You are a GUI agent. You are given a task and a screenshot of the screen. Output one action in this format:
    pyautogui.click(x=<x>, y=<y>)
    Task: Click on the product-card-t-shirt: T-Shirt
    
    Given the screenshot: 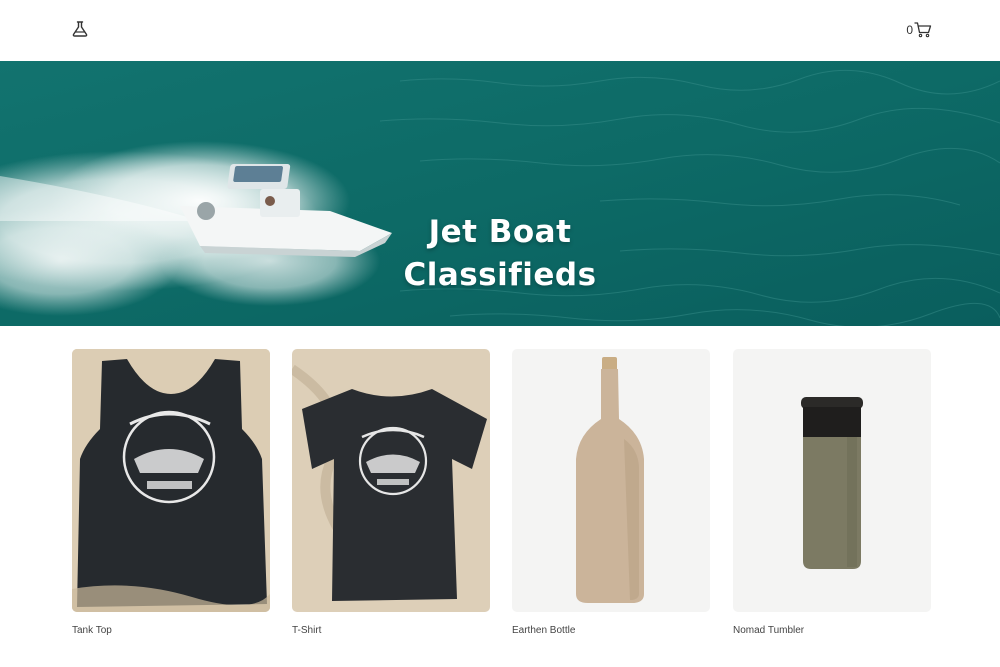 What is the action you would take?
    pyautogui.click(x=391, y=492)
    